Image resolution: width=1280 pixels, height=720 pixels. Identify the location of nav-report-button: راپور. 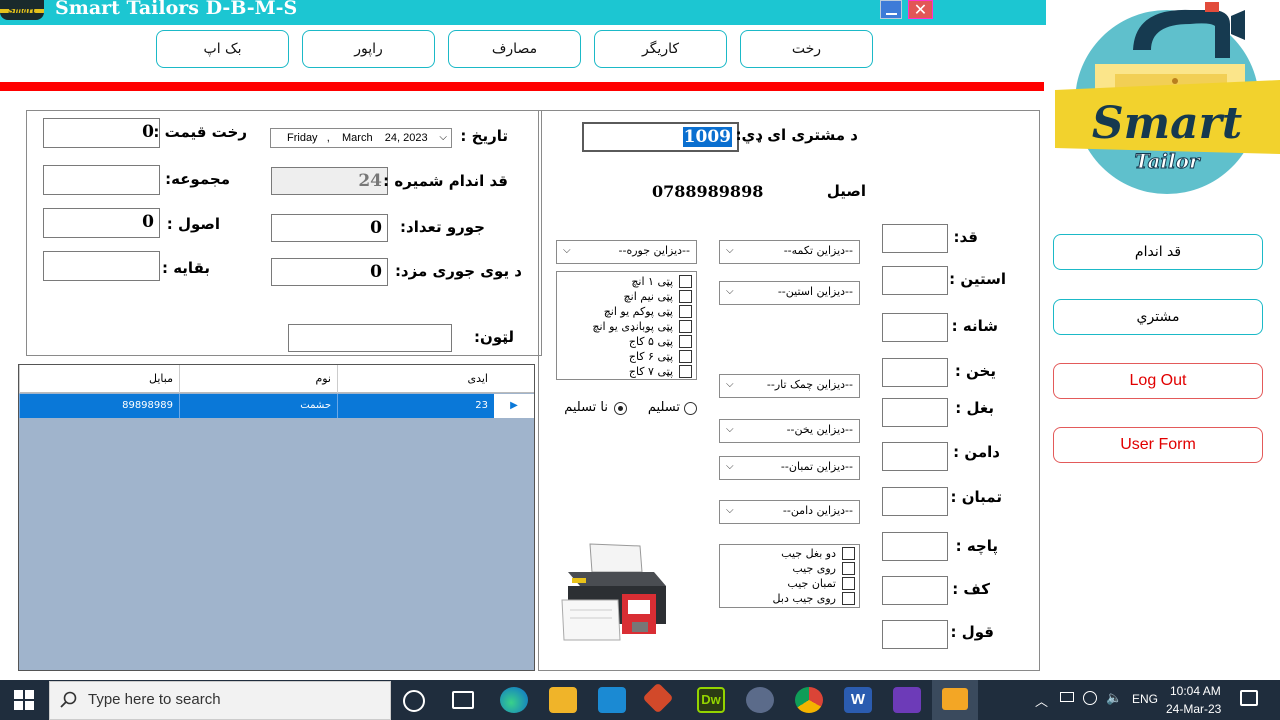
(368, 49).